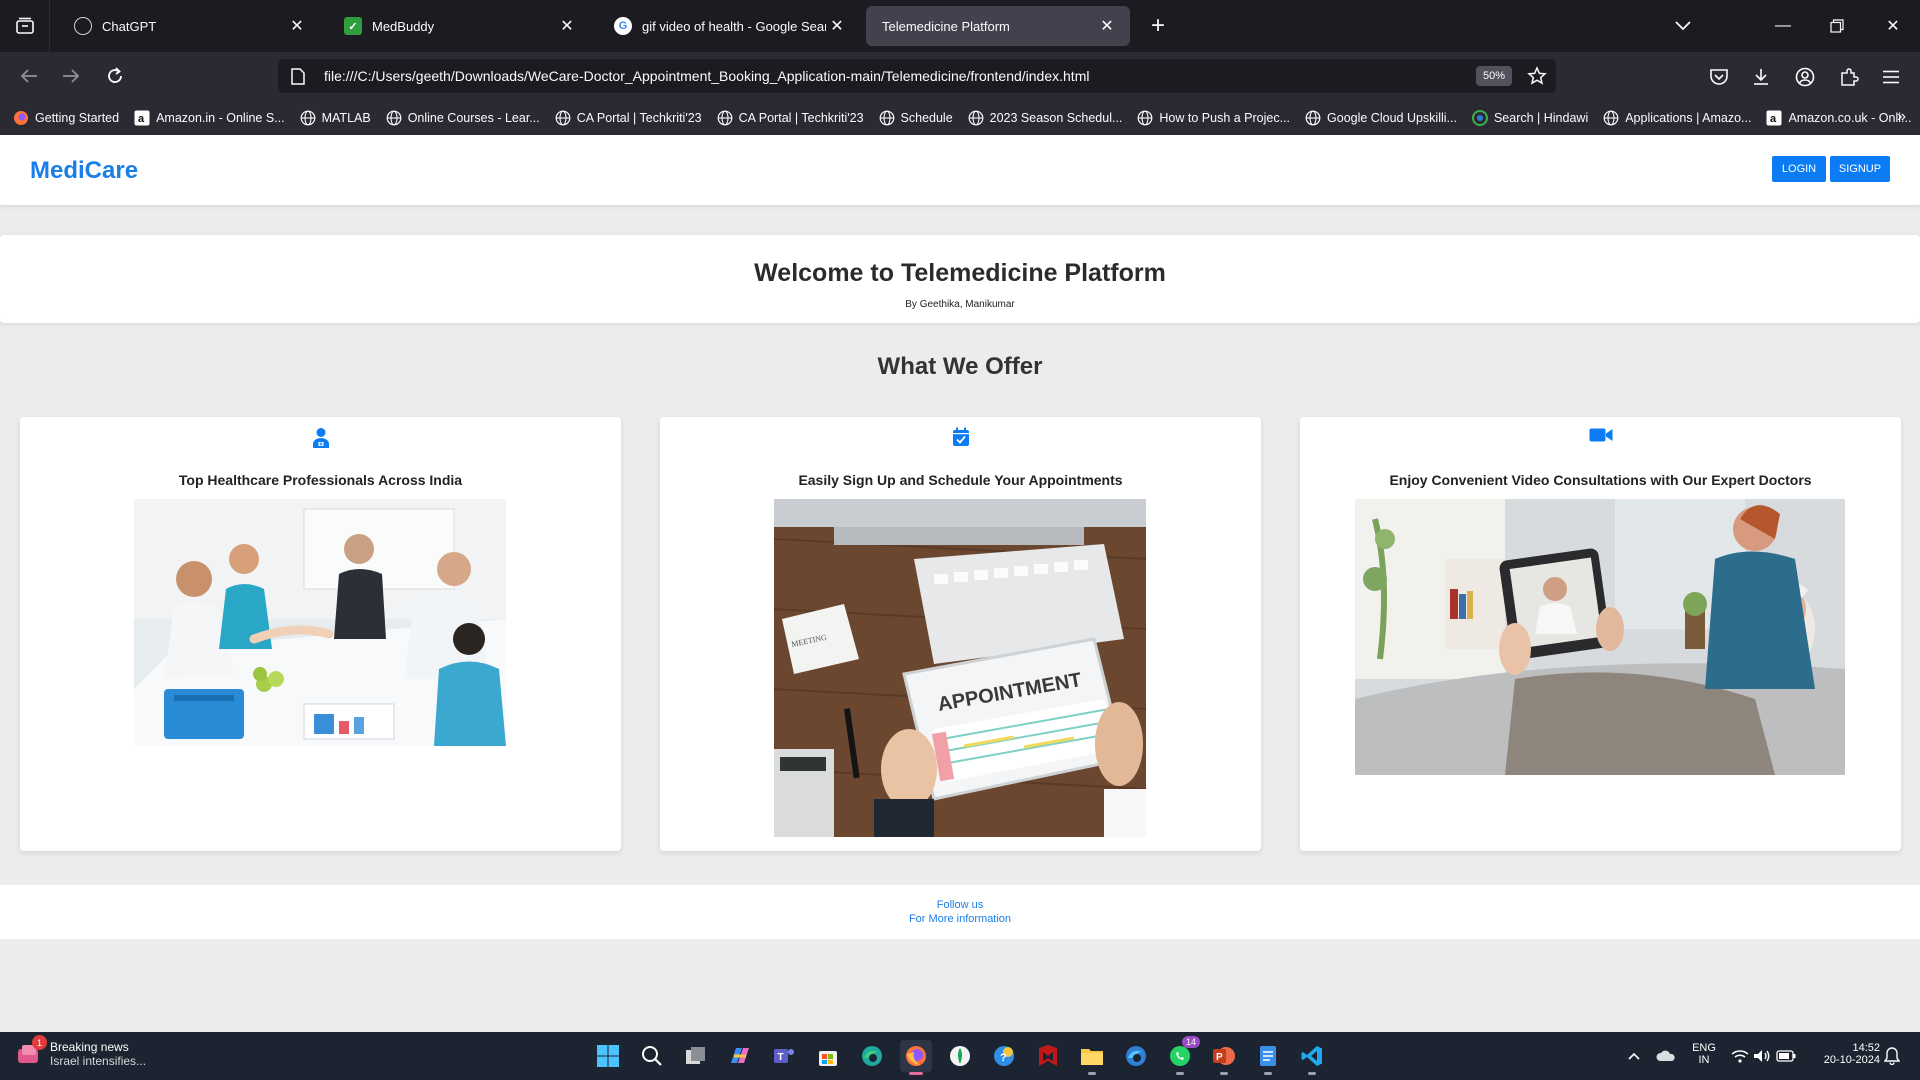 This screenshot has height=1080, width=1920. What do you see at coordinates (1845, 1054) in the screenshot?
I see `clock: 14:52 20-10-2024` at bounding box center [1845, 1054].